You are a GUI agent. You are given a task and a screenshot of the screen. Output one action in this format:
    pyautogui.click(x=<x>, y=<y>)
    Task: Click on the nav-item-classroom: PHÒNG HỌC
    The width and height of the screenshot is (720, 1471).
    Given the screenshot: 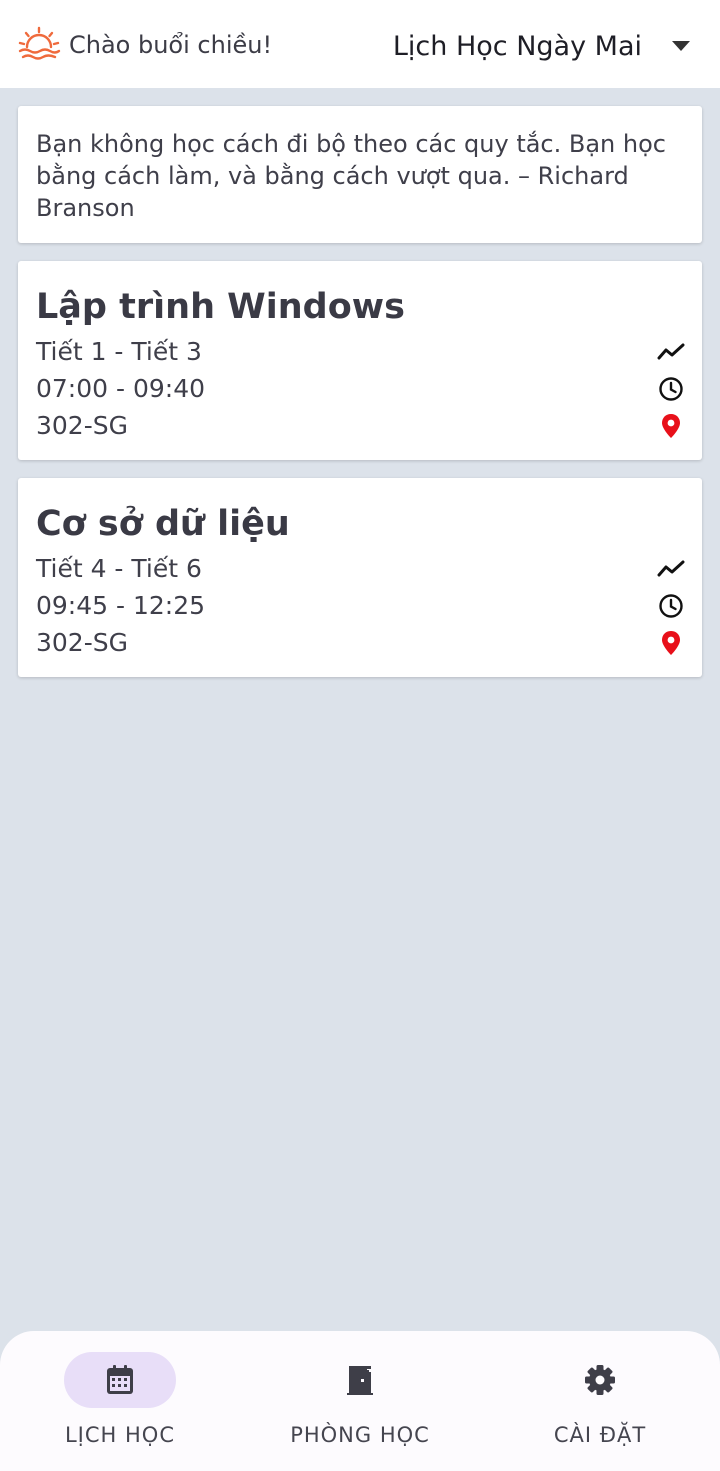 What is the action you would take?
    pyautogui.click(x=360, y=1401)
    